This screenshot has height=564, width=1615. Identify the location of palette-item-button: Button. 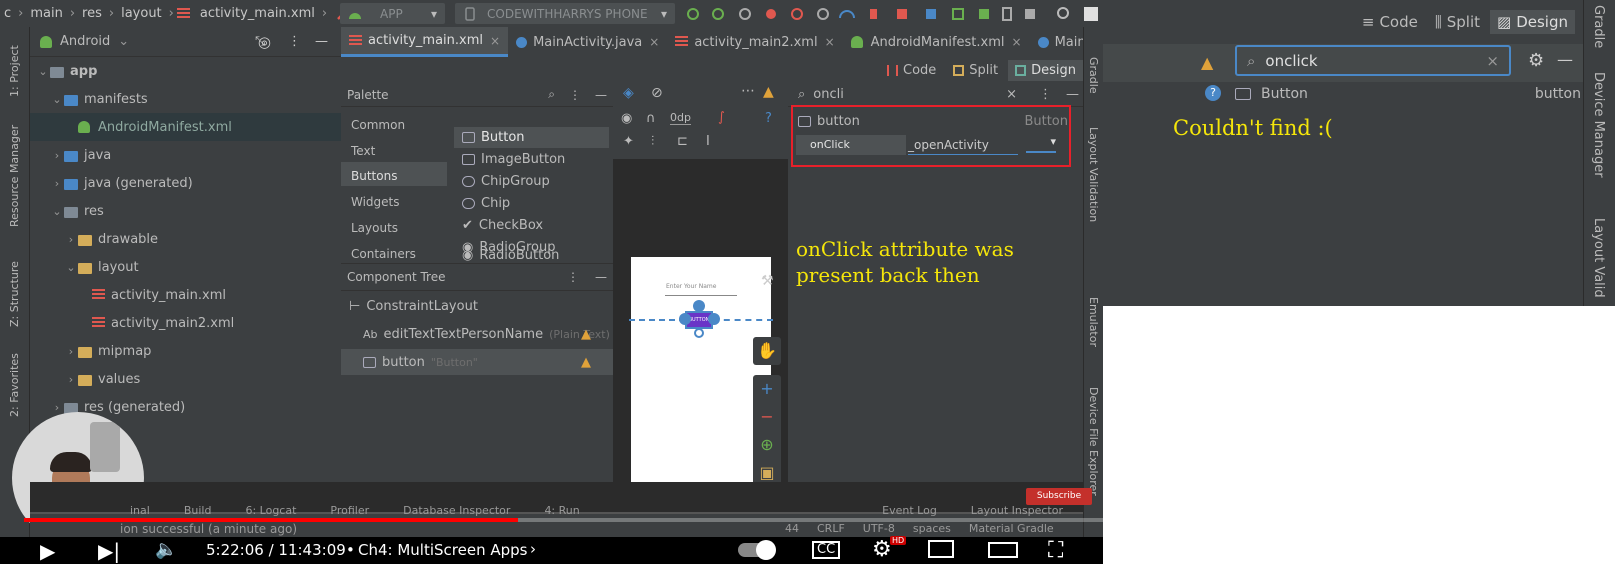
(531, 137).